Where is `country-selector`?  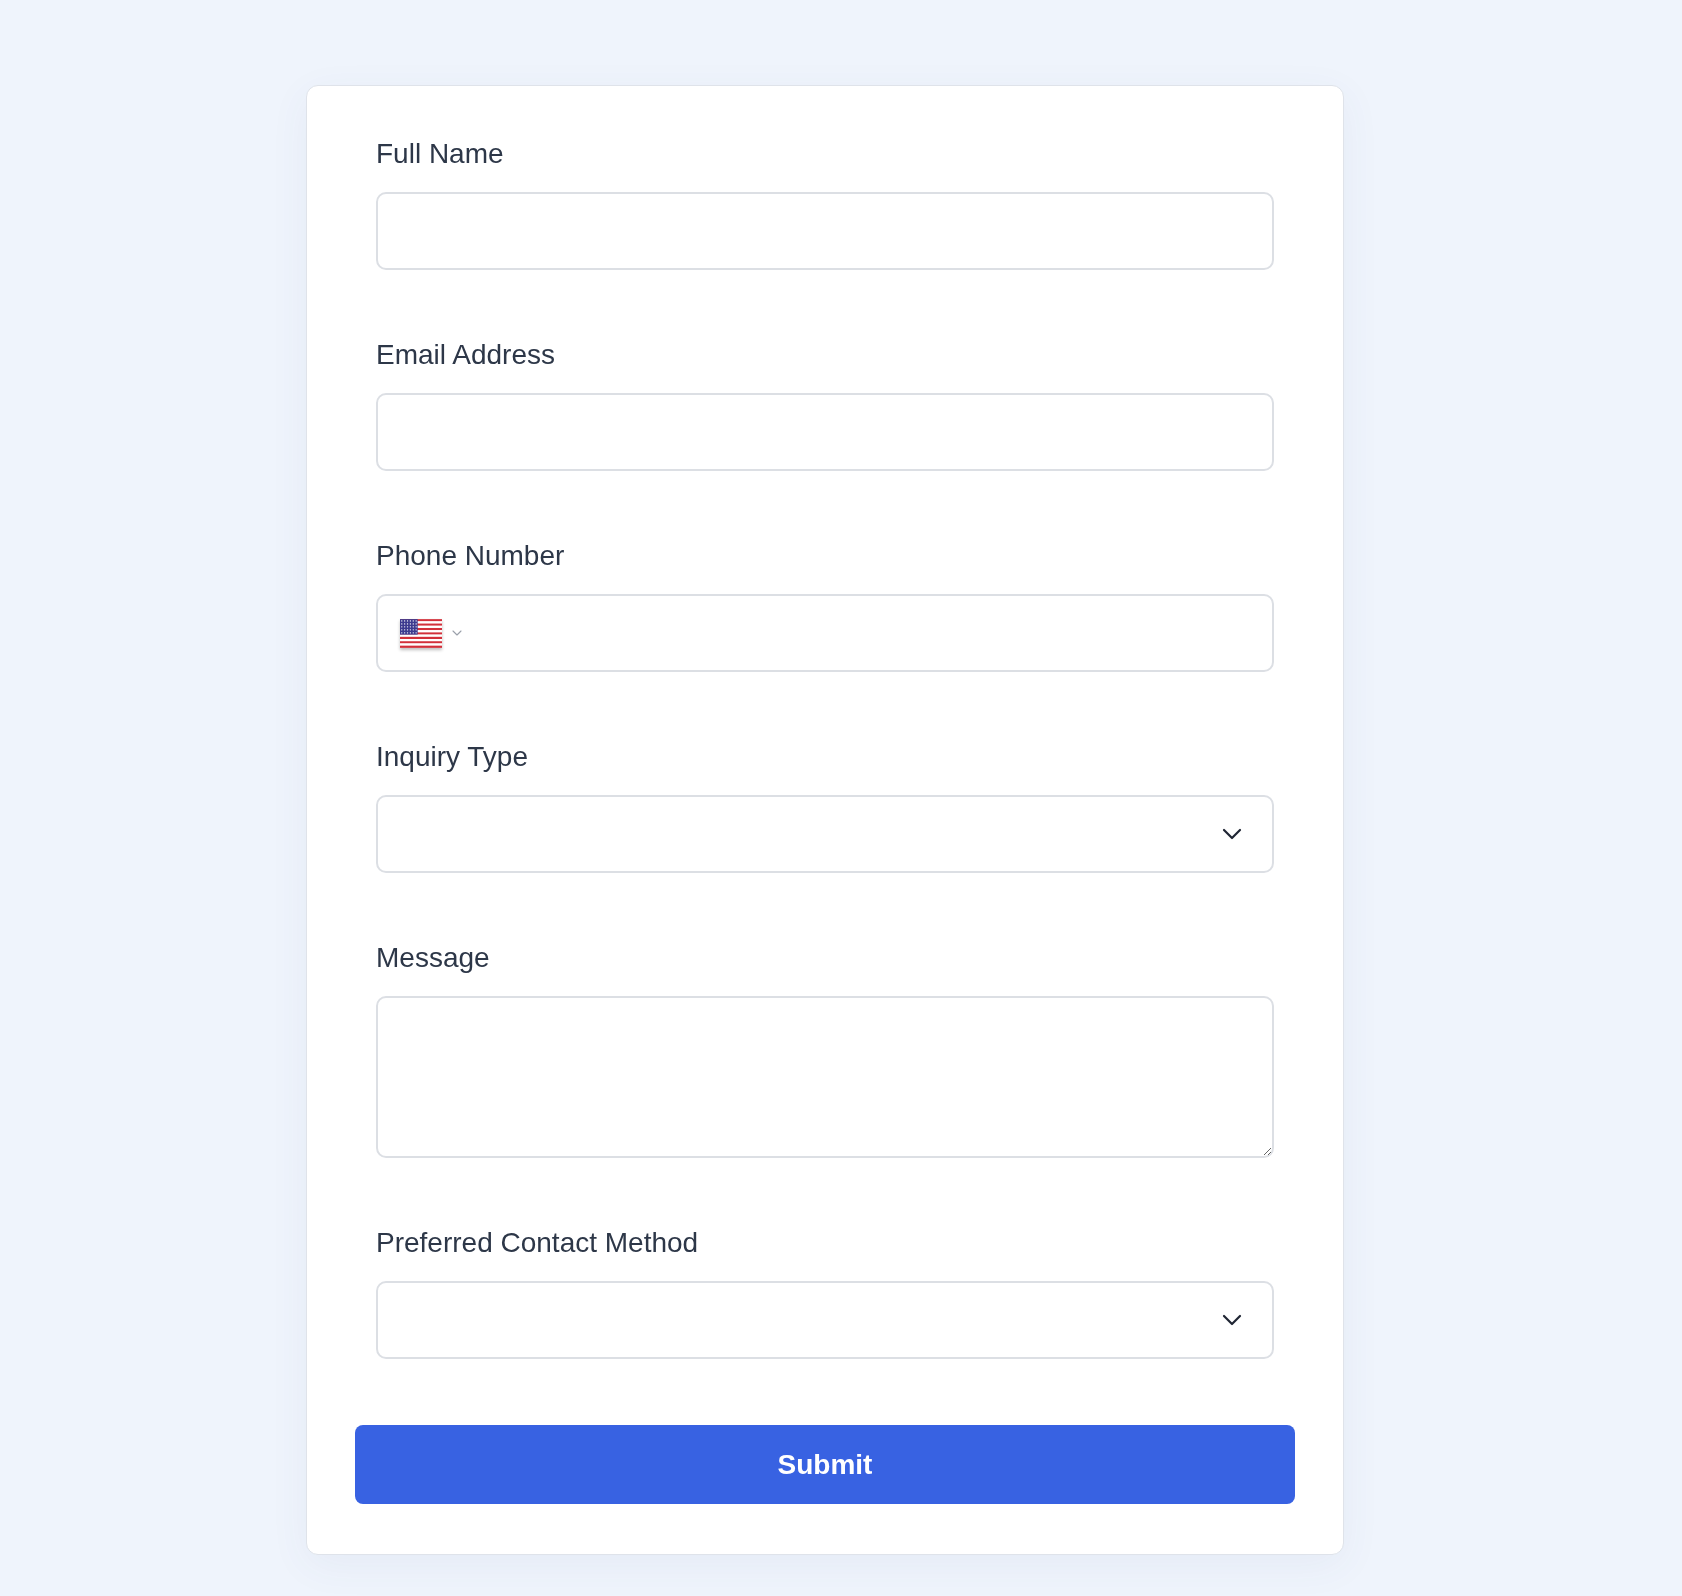 country-selector is located at coordinates (431, 633).